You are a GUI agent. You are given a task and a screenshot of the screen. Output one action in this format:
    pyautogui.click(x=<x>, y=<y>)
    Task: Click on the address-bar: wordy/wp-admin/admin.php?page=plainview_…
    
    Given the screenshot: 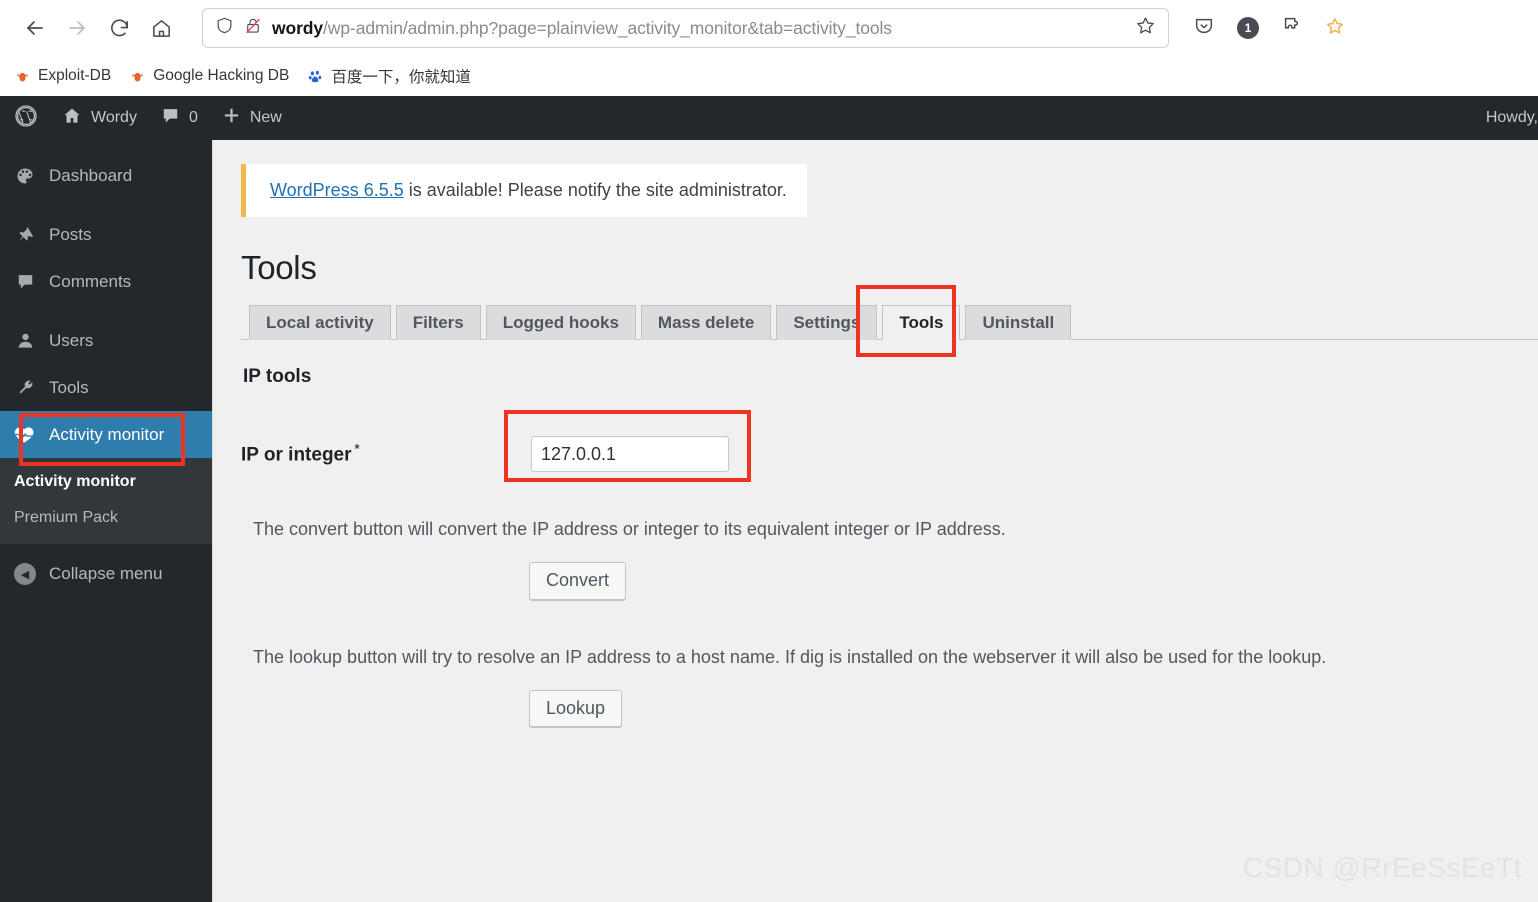 What is the action you would take?
    pyautogui.click(x=685, y=28)
    